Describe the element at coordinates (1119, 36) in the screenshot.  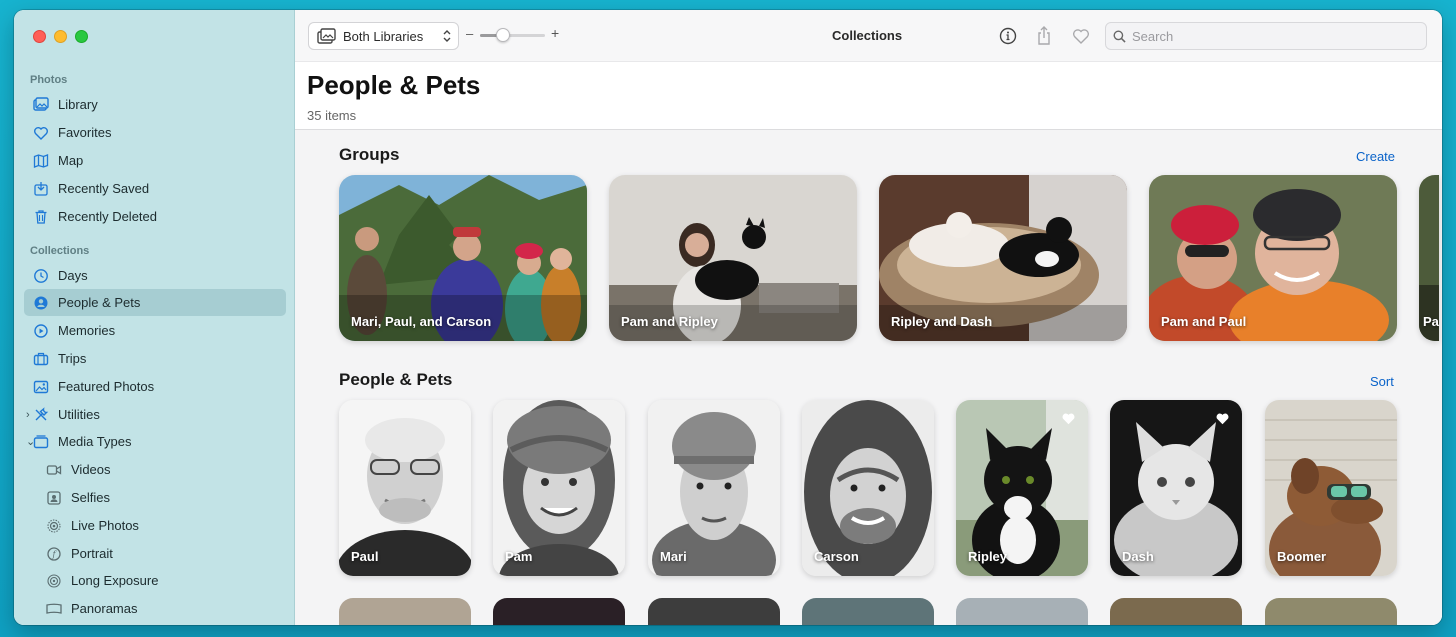
I see `search-icon` at that location.